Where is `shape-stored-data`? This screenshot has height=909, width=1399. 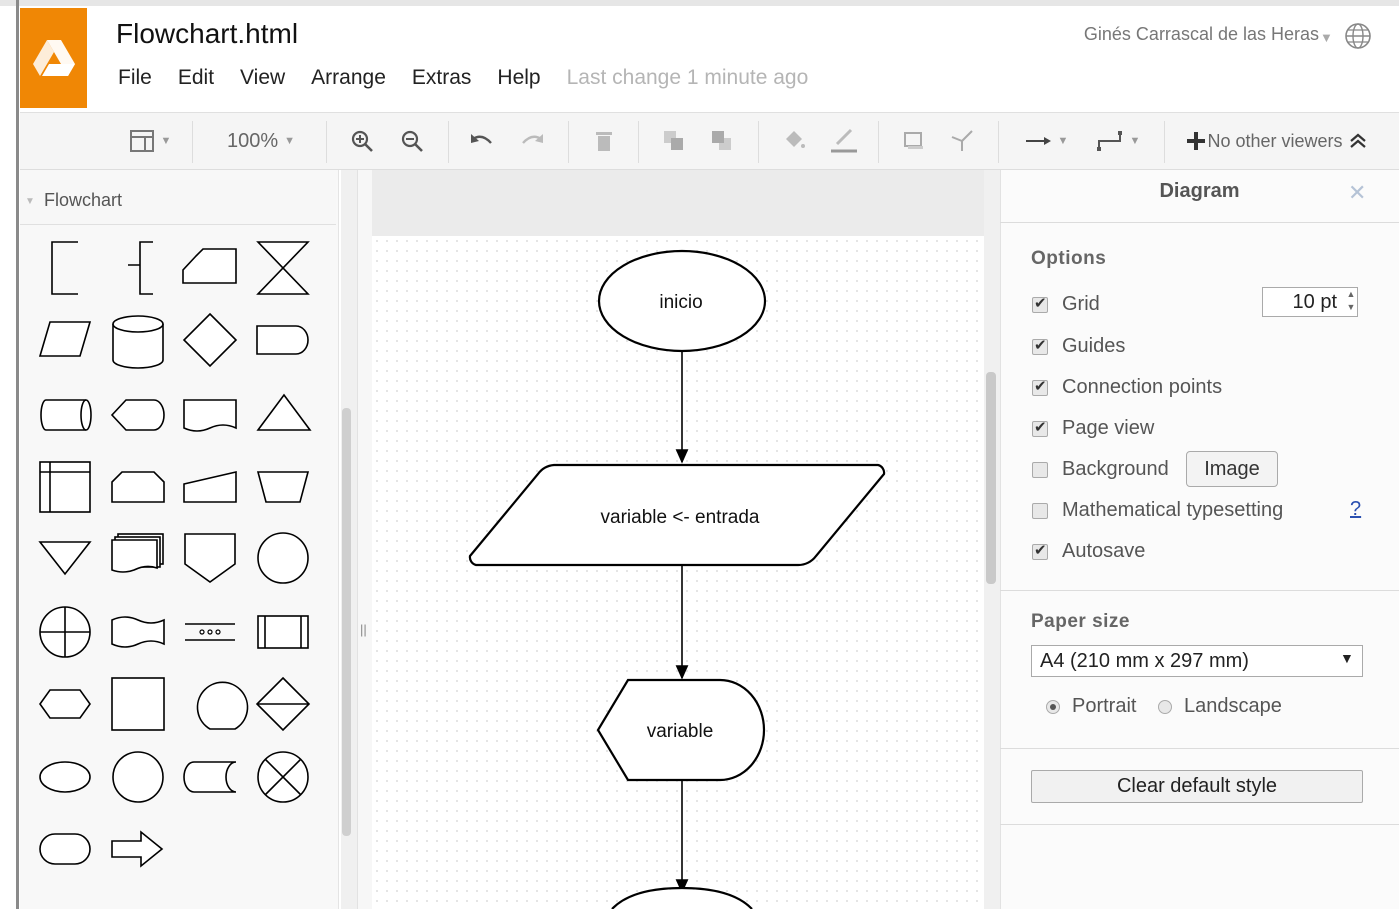 shape-stored-data is located at coordinates (210, 777).